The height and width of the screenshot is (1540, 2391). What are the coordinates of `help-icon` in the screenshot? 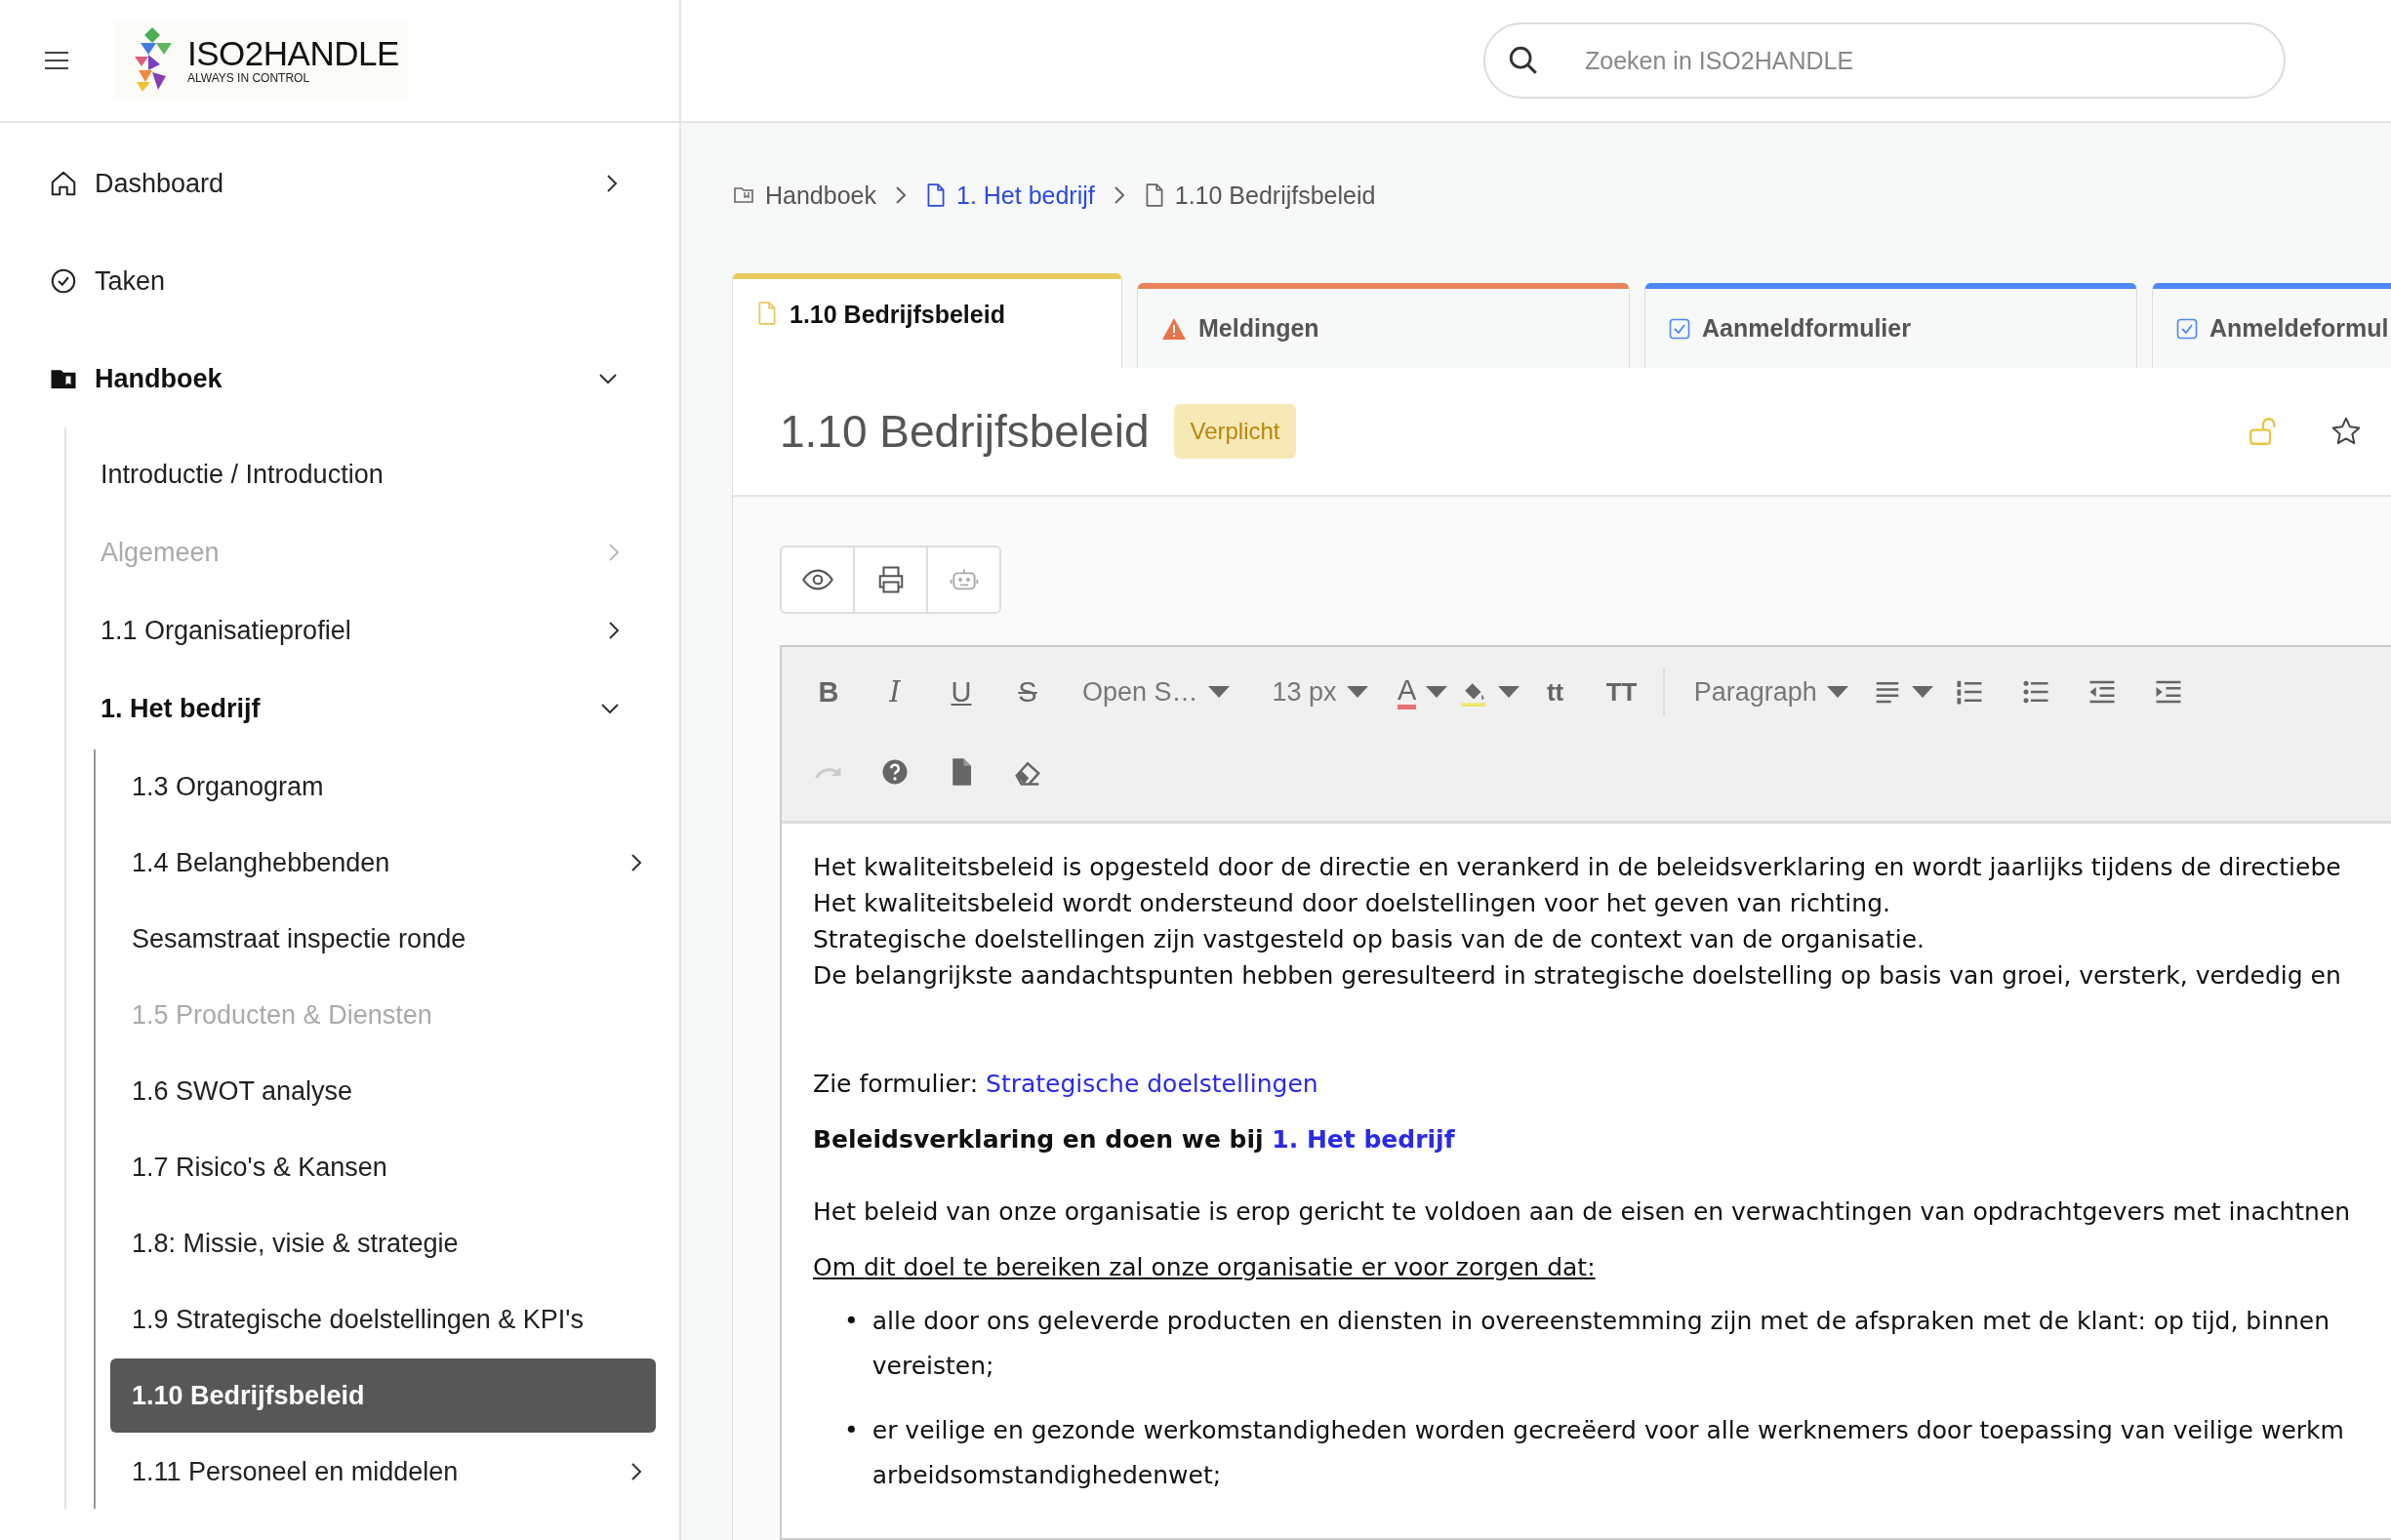 It's located at (895, 772).